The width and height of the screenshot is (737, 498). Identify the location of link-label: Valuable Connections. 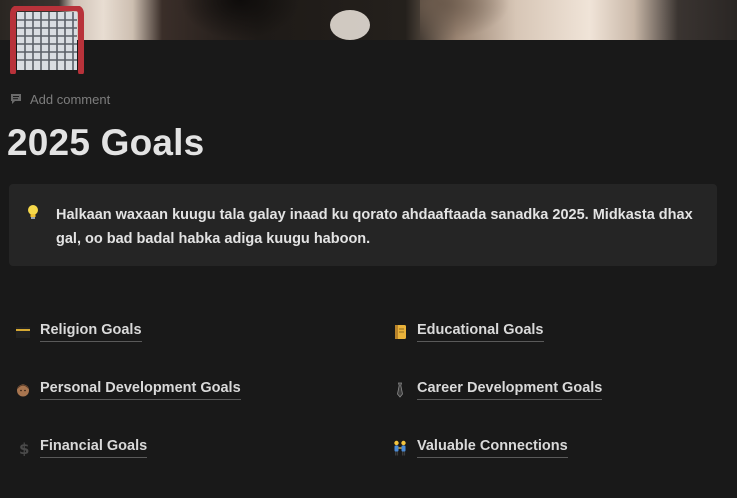
(492, 448).